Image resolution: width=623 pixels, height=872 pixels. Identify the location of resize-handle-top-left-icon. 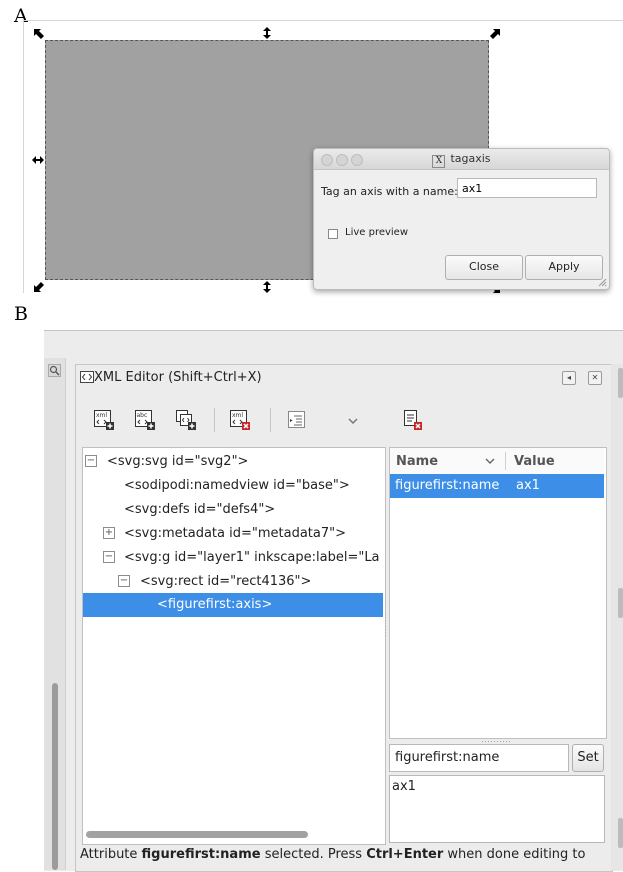
(39, 34).